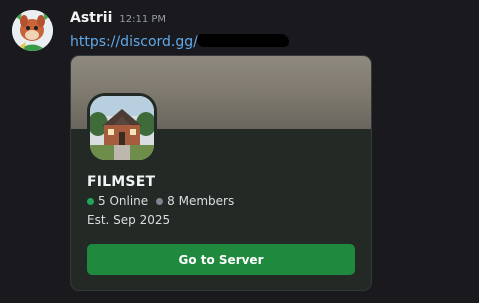 The height and width of the screenshot is (303, 479). Describe the element at coordinates (243, 40) in the screenshot. I see `redaction-scribble` at that location.